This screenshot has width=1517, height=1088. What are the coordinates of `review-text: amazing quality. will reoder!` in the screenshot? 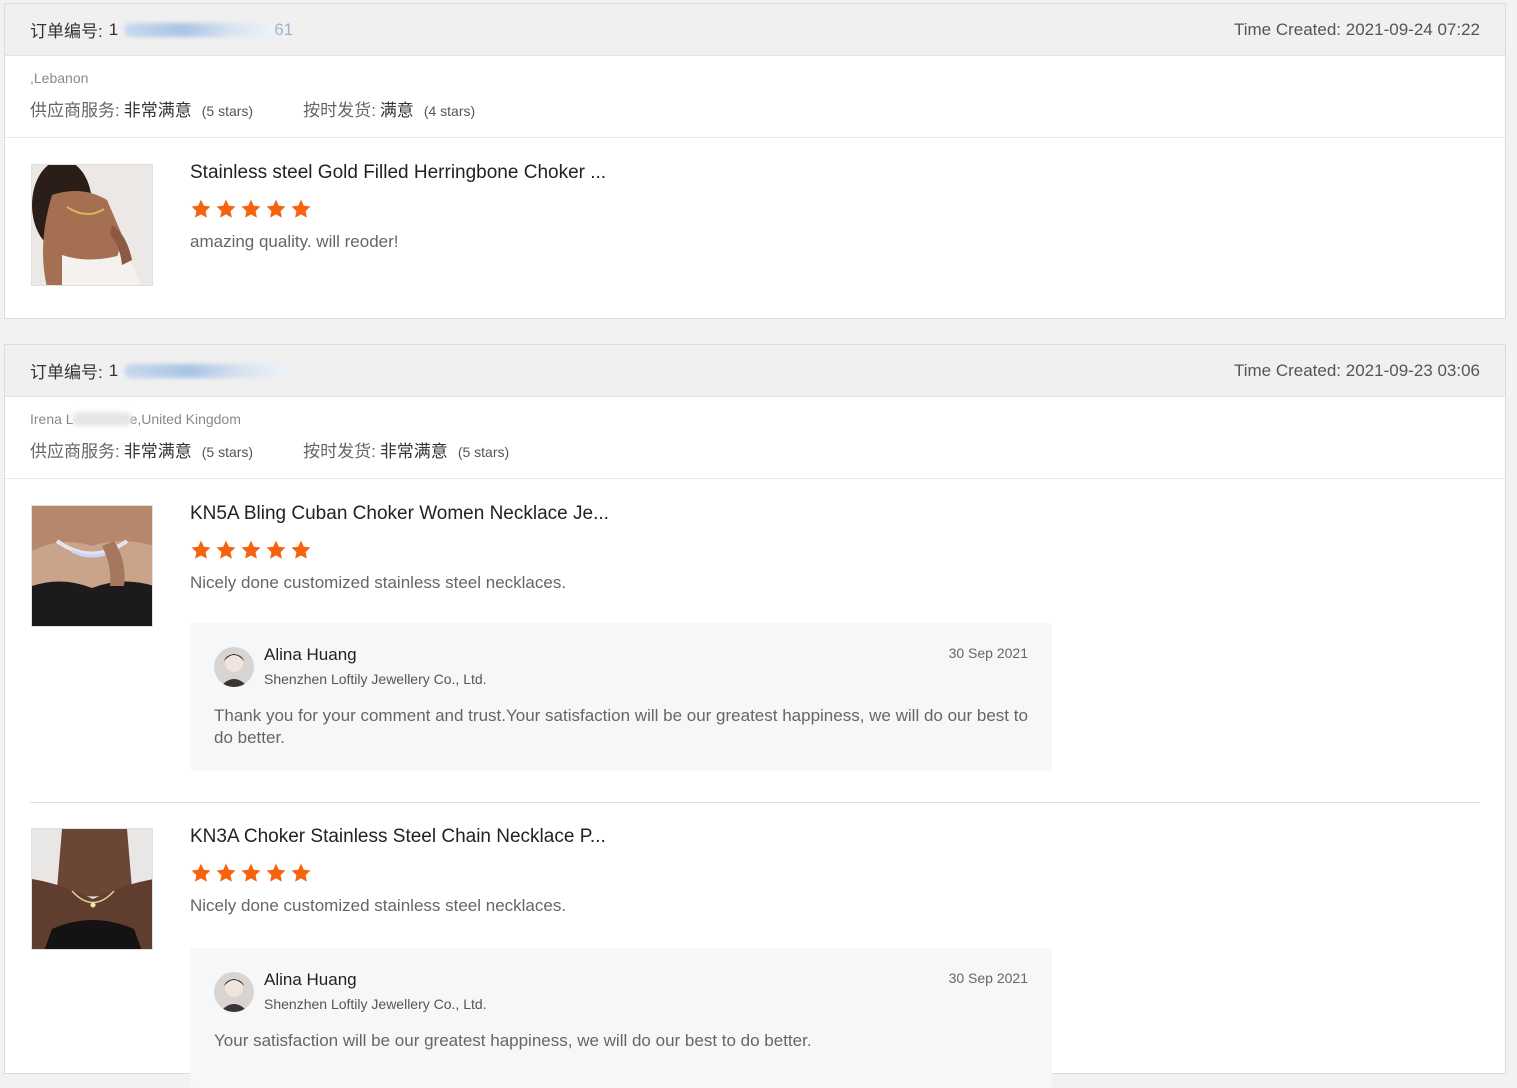 It's located at (294, 241).